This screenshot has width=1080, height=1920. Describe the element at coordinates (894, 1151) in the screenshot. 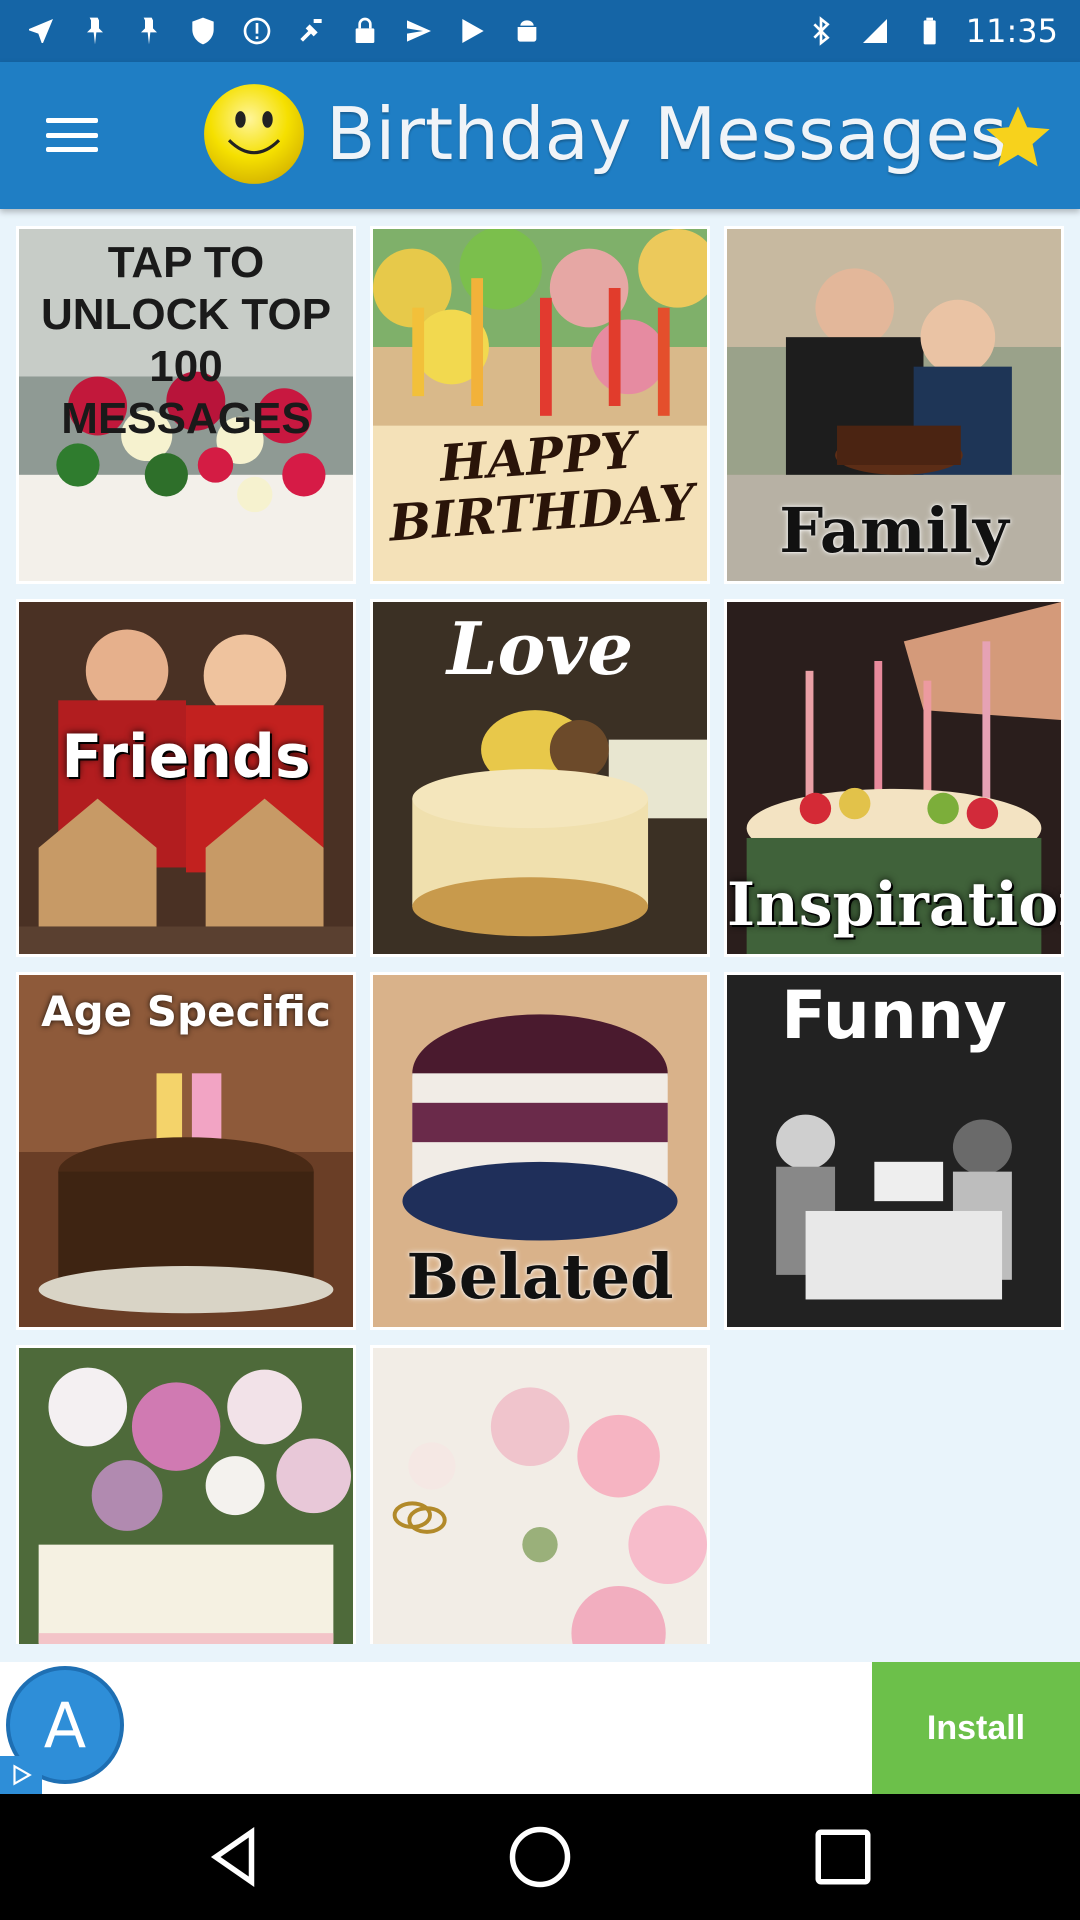

I see `tile-funny: Funny` at that location.